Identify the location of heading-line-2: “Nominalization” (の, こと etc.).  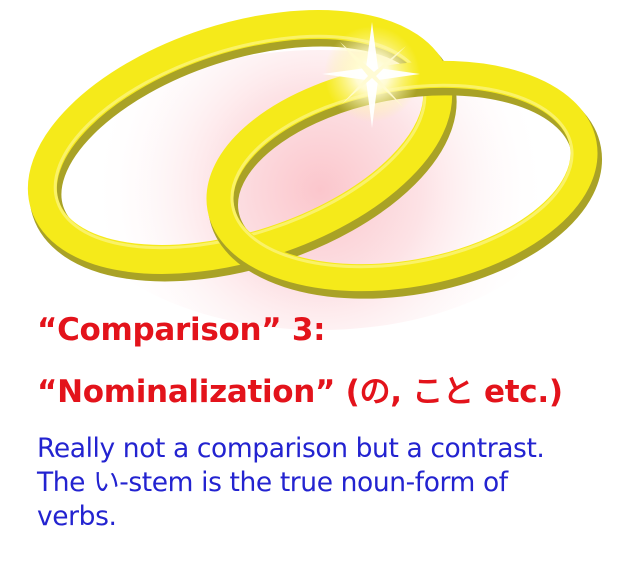
(300, 392).